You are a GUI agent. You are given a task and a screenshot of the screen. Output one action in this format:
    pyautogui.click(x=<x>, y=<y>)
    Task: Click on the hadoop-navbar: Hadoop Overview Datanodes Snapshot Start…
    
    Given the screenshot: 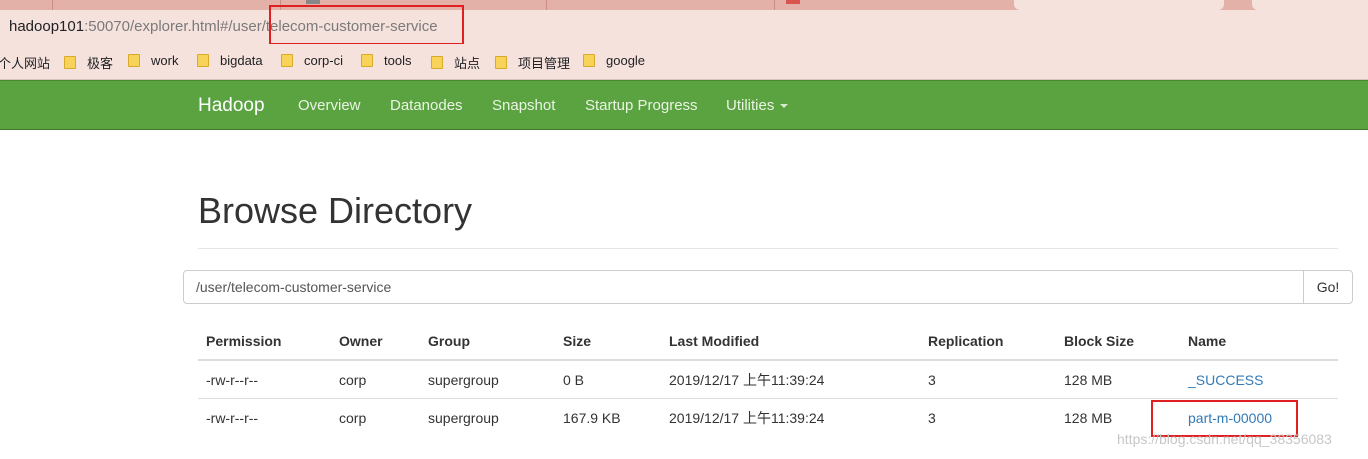 What is the action you would take?
    pyautogui.click(x=684, y=105)
    